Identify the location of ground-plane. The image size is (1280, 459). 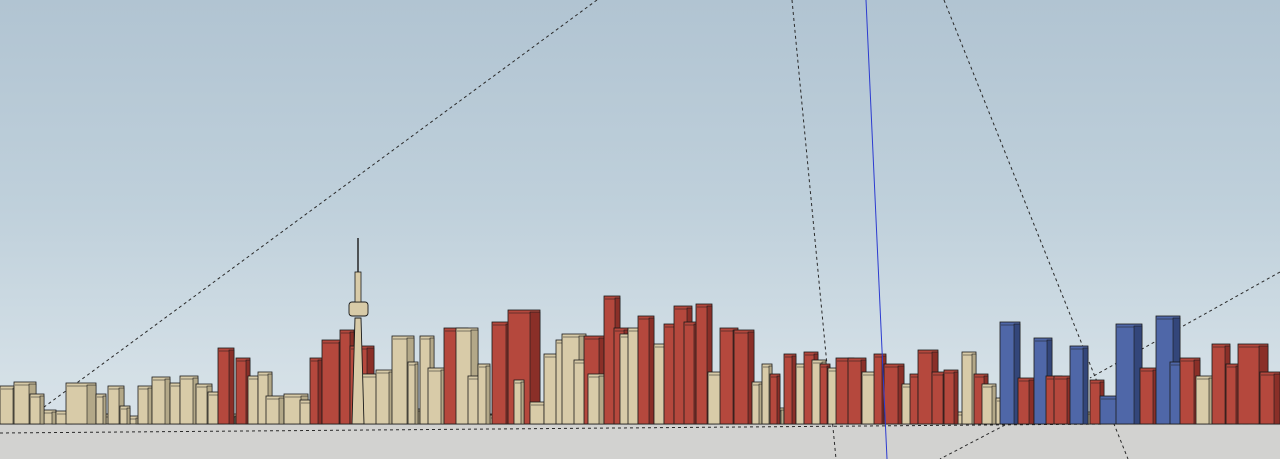
(640, 441).